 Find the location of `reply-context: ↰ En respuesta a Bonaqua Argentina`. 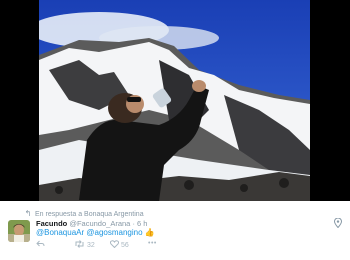

reply-context: ↰ En respuesta a Bonaqua Argentina is located at coordinates (84, 213).